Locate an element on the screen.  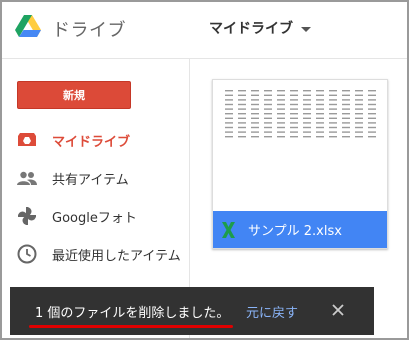
new-button: 新規 is located at coordinates (74, 95).